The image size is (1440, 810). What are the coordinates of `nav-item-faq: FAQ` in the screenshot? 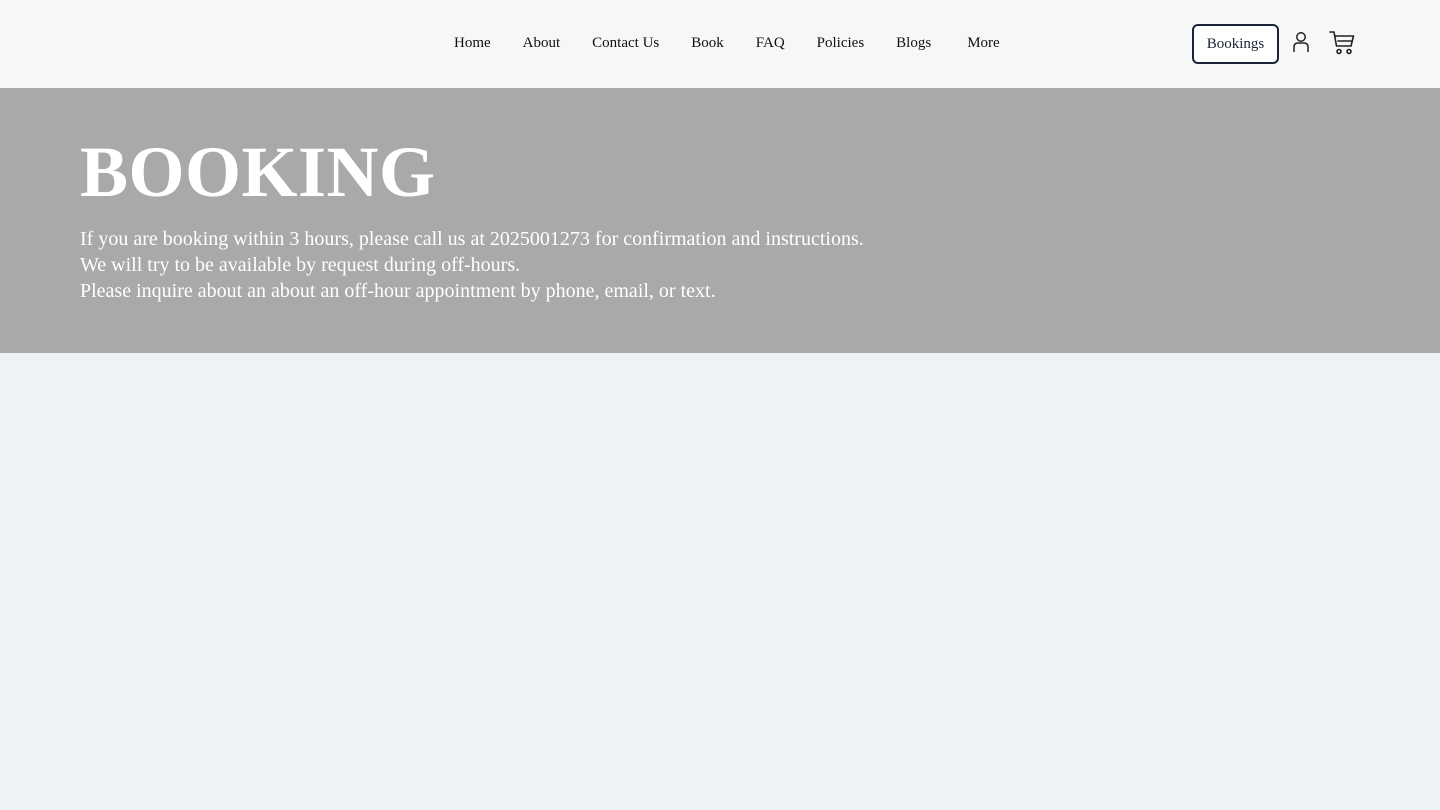 It's located at (770, 43).